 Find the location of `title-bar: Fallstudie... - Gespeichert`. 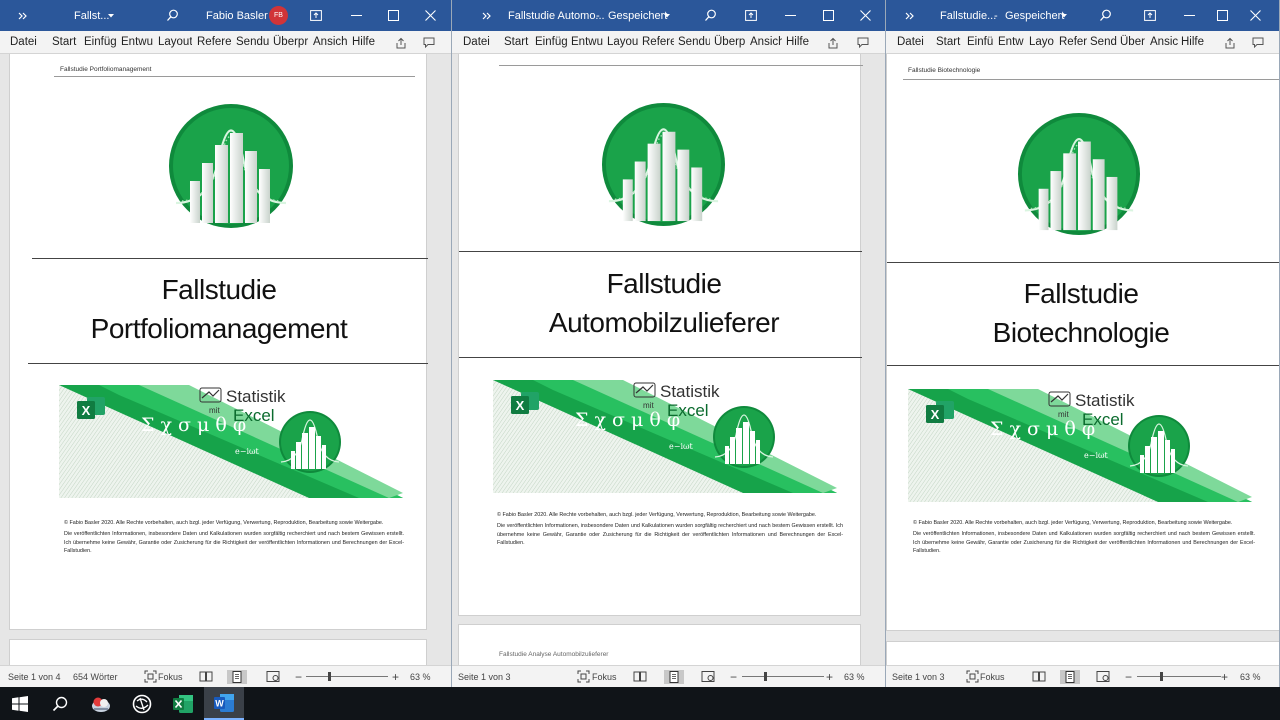

title-bar: Fallstudie... - Gespeichert is located at coordinates (1082, 15).